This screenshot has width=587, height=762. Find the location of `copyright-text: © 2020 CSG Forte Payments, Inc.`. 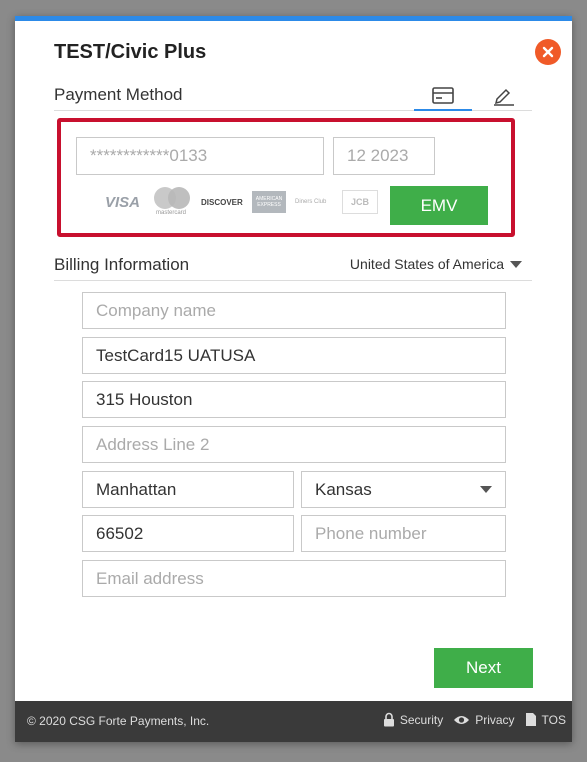

copyright-text: © 2020 CSG Forte Payments, Inc. is located at coordinates (118, 721).